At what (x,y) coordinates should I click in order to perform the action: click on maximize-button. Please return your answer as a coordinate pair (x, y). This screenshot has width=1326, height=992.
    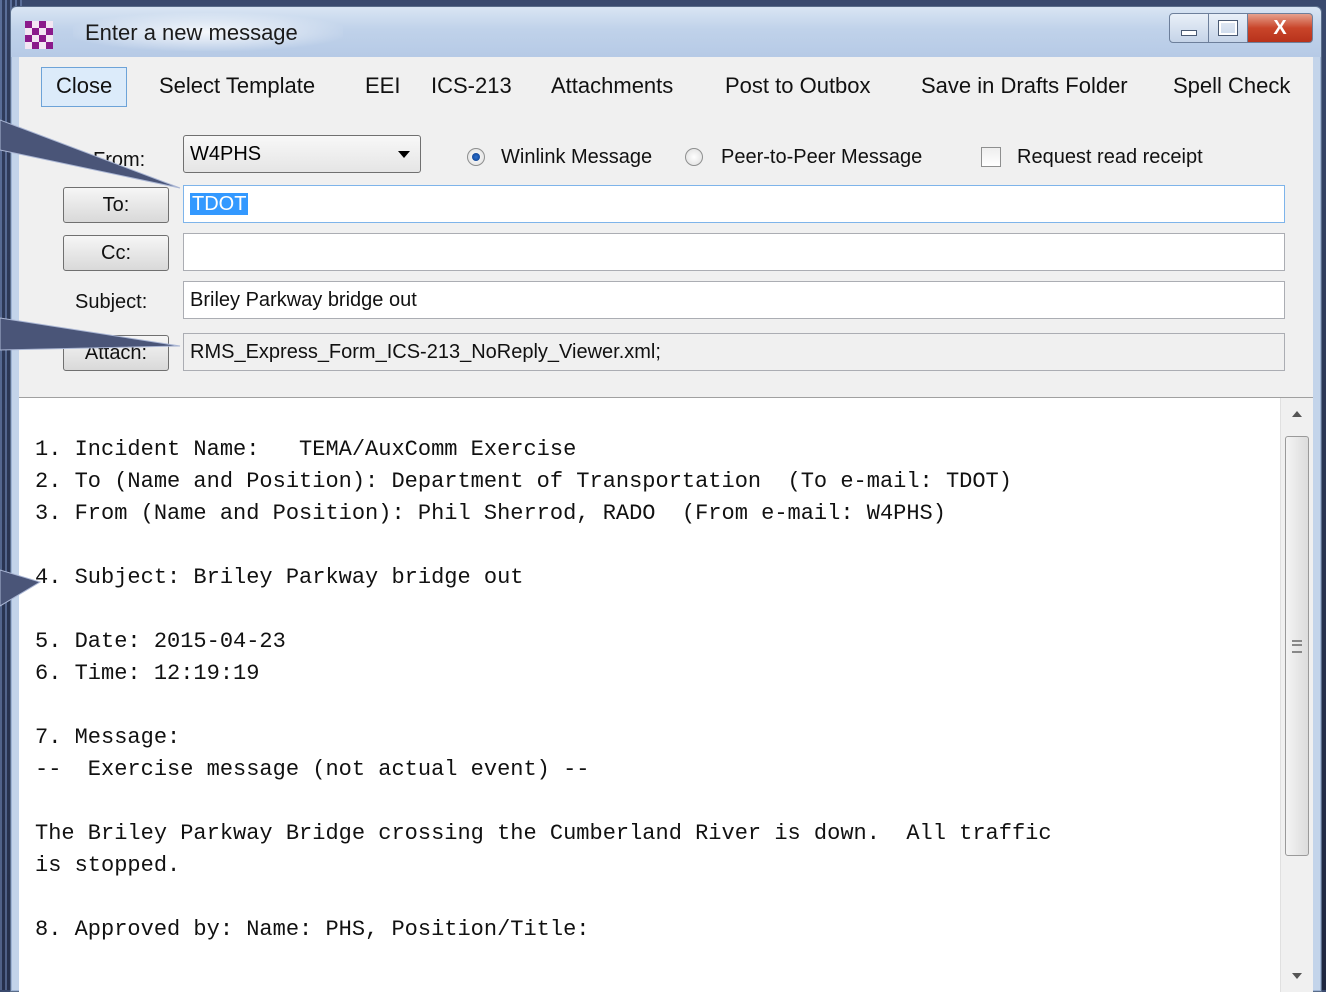
    Looking at the image, I should click on (1228, 28).